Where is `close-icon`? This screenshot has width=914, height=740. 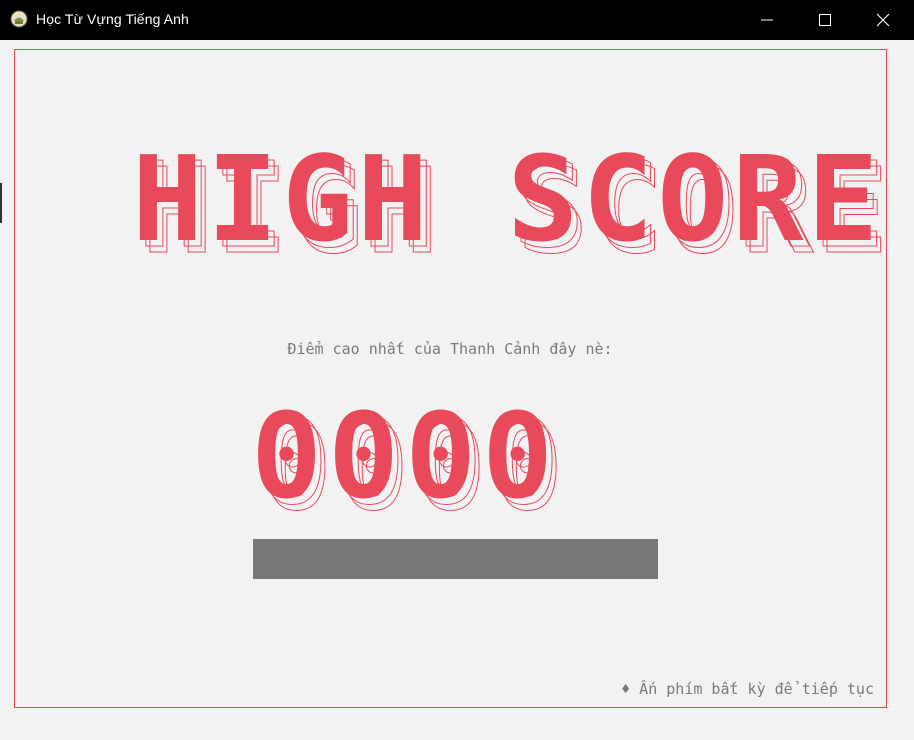
close-icon is located at coordinates (883, 20).